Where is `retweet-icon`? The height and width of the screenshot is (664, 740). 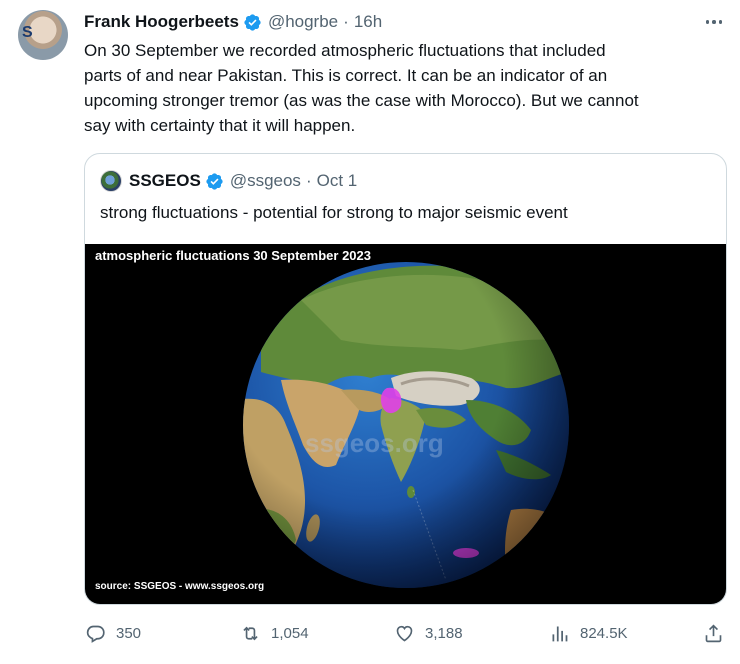
retweet-icon is located at coordinates (250, 633).